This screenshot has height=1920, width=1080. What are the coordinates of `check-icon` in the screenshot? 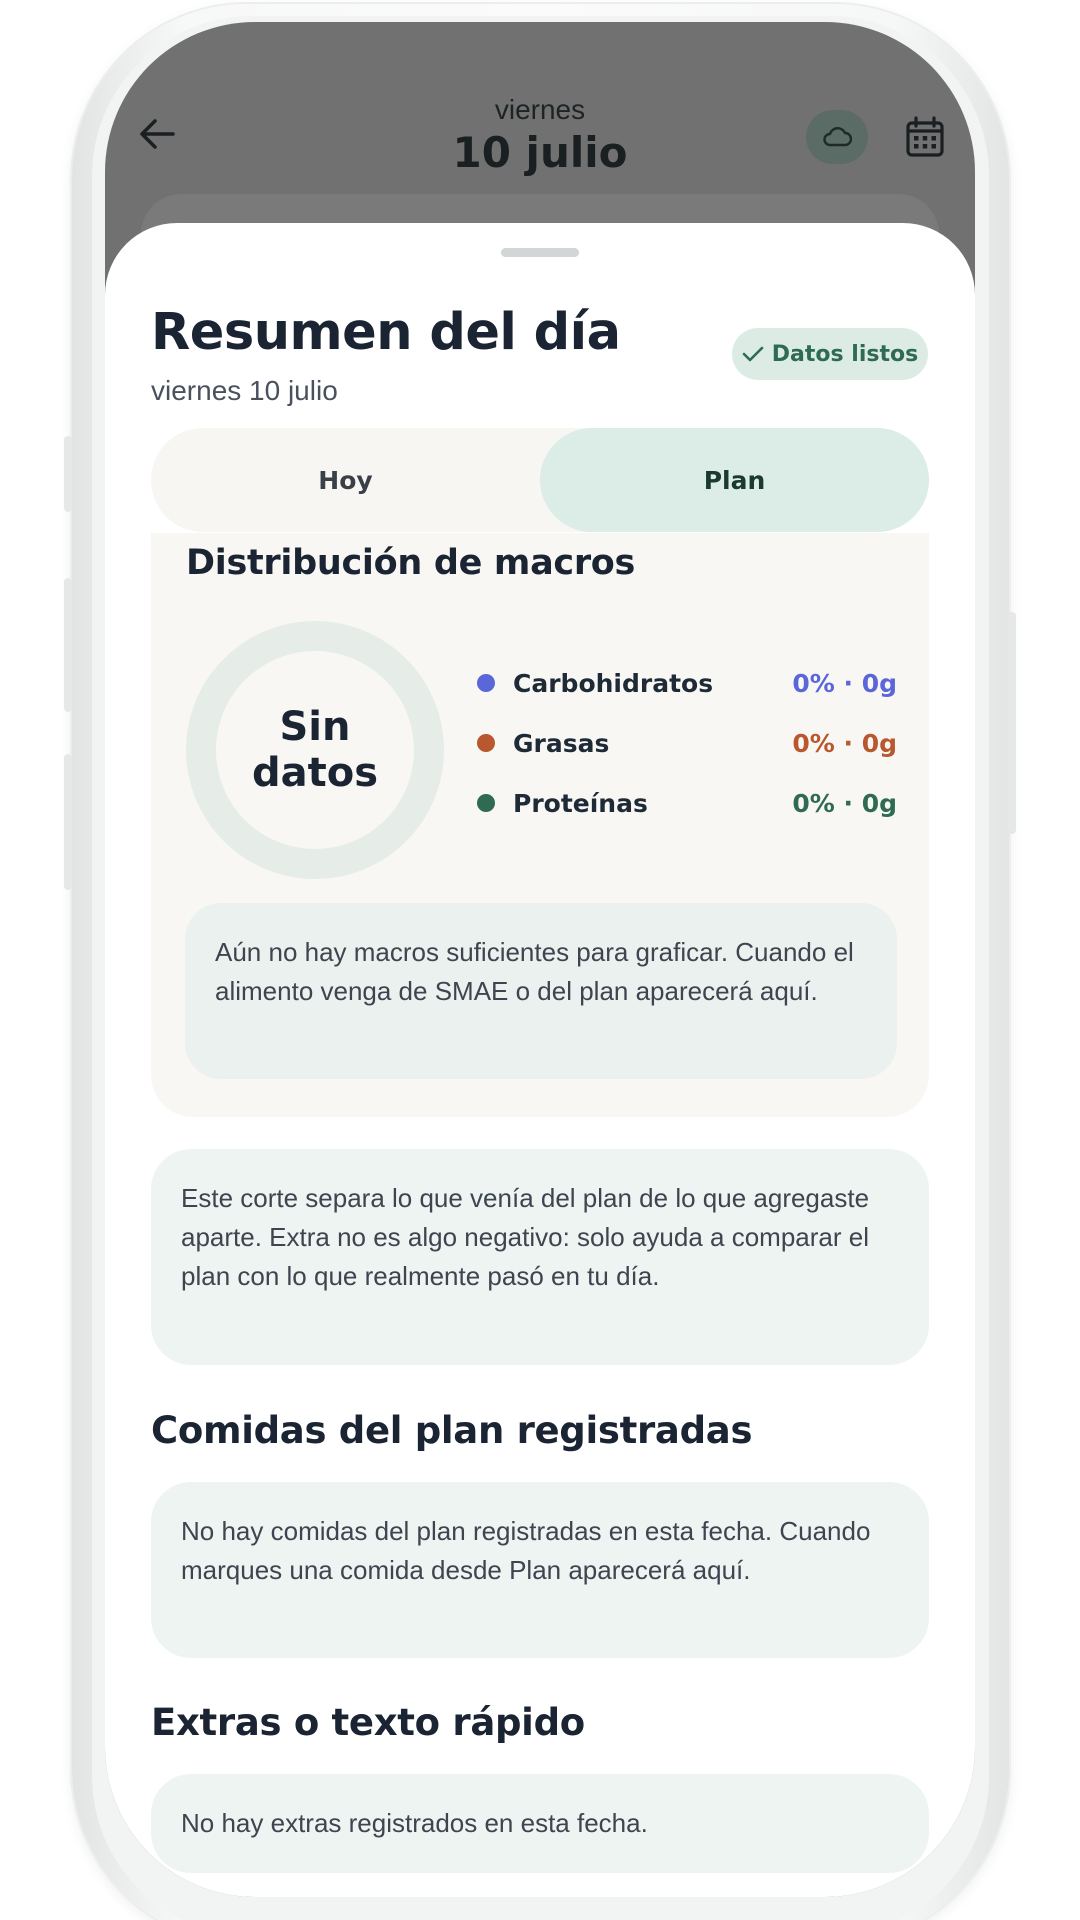 It's located at (753, 354).